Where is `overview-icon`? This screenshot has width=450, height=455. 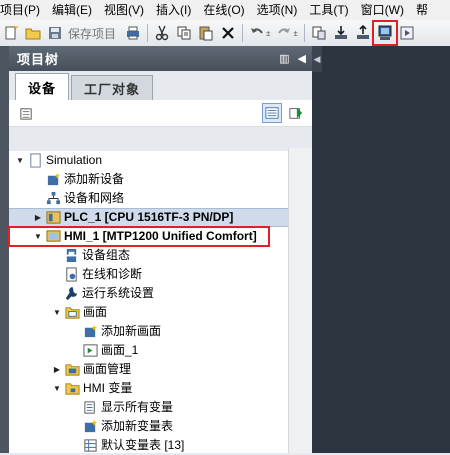 overview-icon is located at coordinates (25, 113).